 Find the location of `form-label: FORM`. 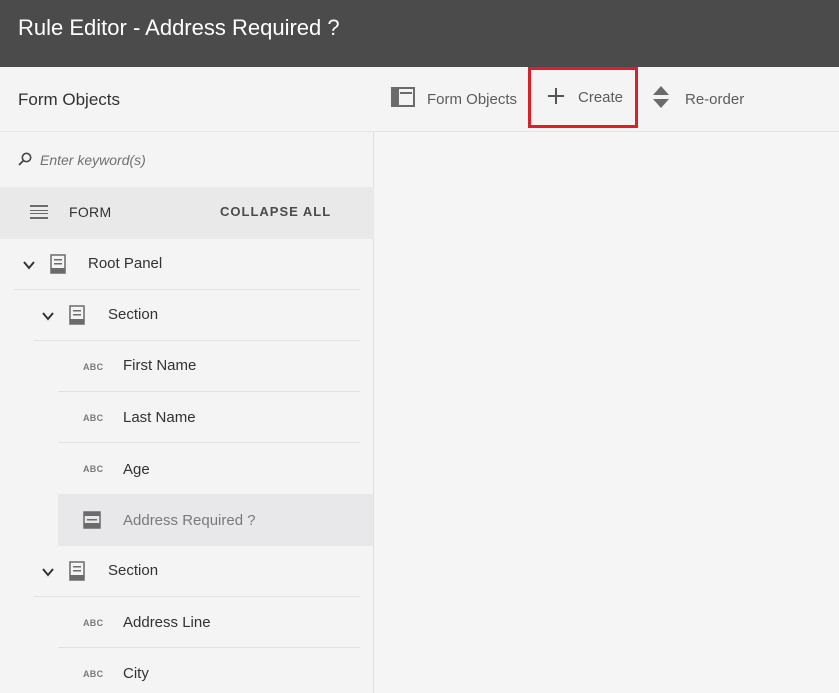

form-label: FORM is located at coordinates (90, 212).